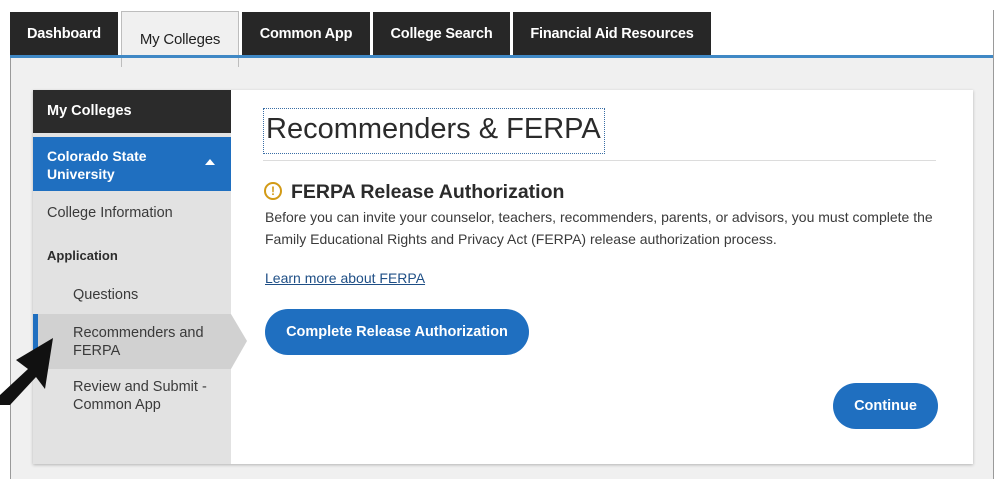 This screenshot has width=998, height=479. I want to click on sidebar-college-toggle: Colorado State University, so click(132, 164).